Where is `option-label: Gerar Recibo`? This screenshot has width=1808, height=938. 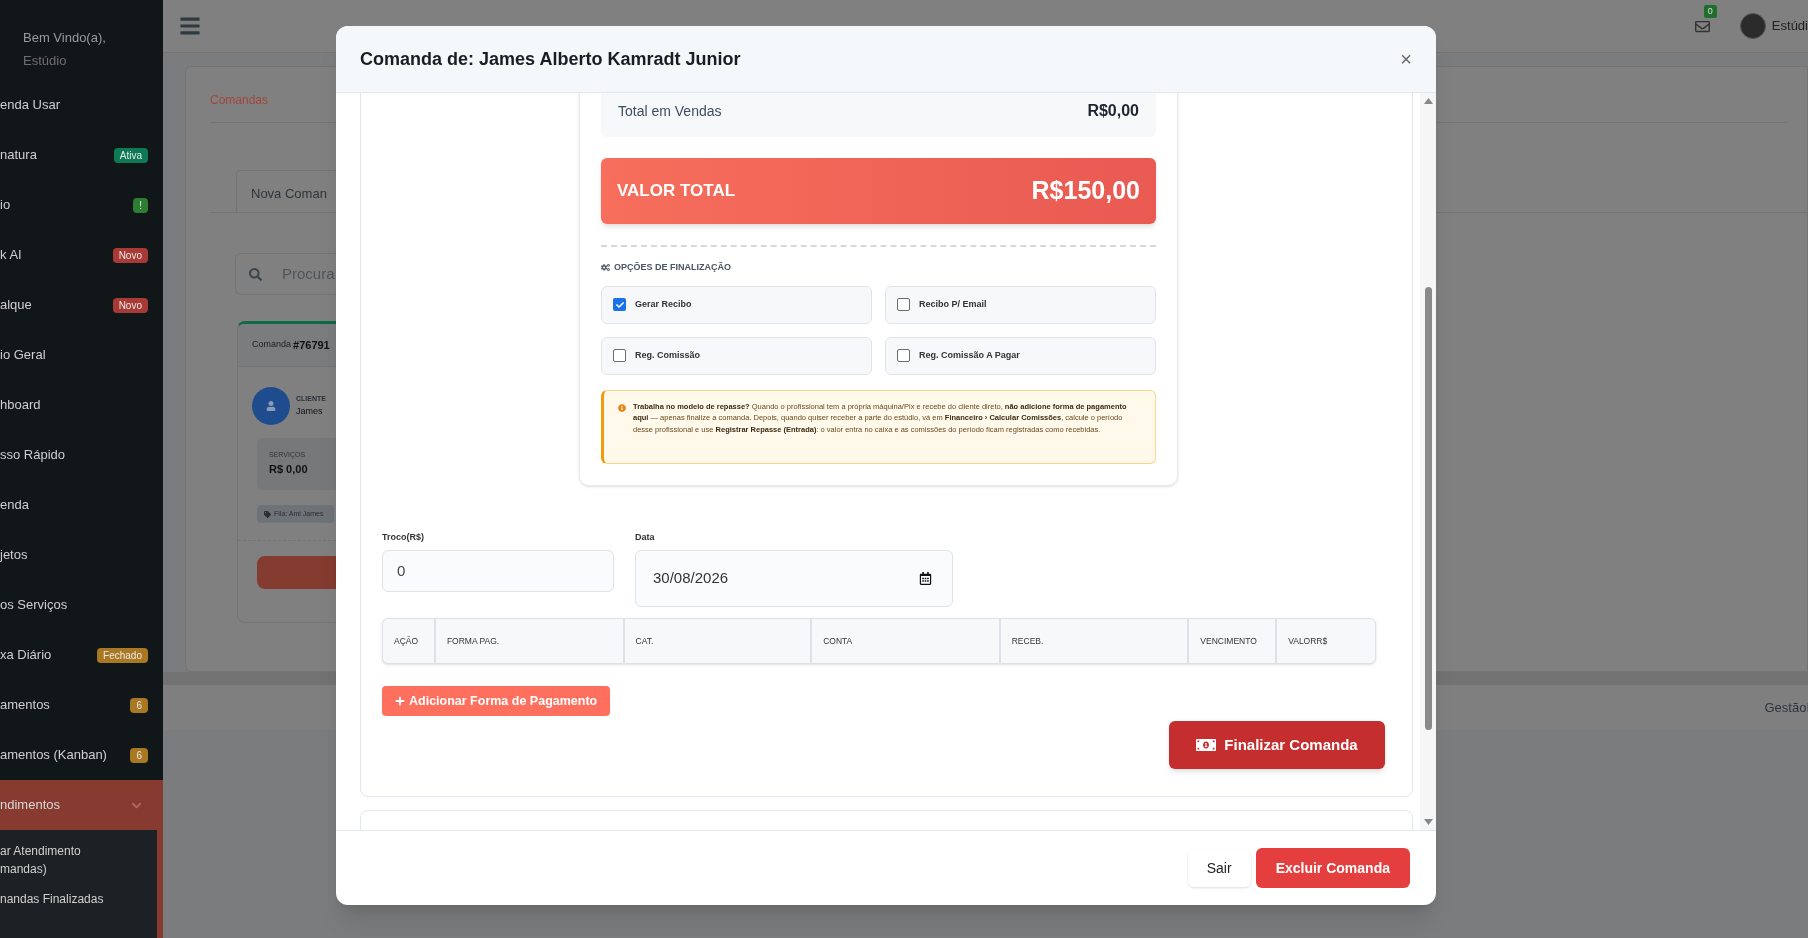 option-label: Gerar Recibo is located at coordinates (663, 304).